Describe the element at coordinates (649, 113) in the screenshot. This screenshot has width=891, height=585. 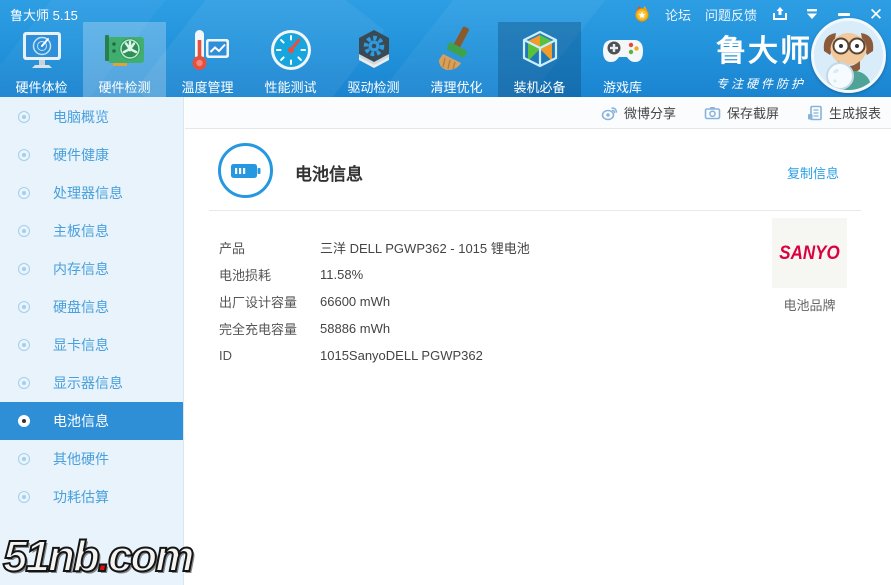
I see `tool-label: 微博分享` at that location.